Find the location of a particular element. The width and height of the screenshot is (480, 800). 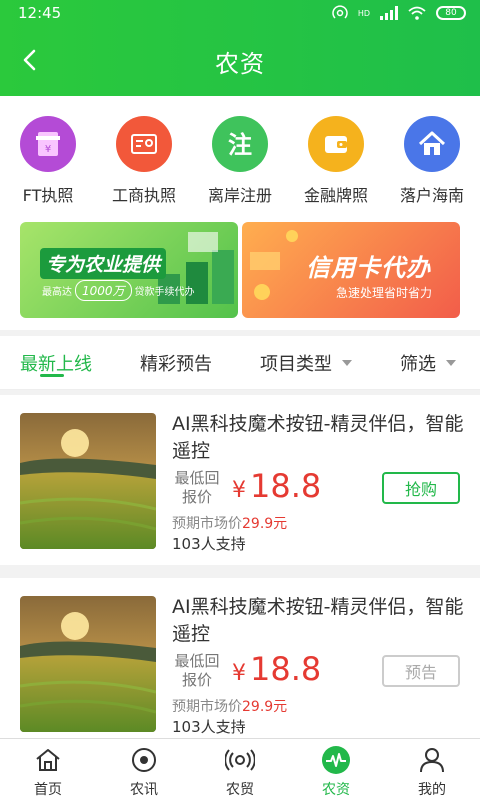

nav-supplies: 农资 is located at coordinates (336, 772).